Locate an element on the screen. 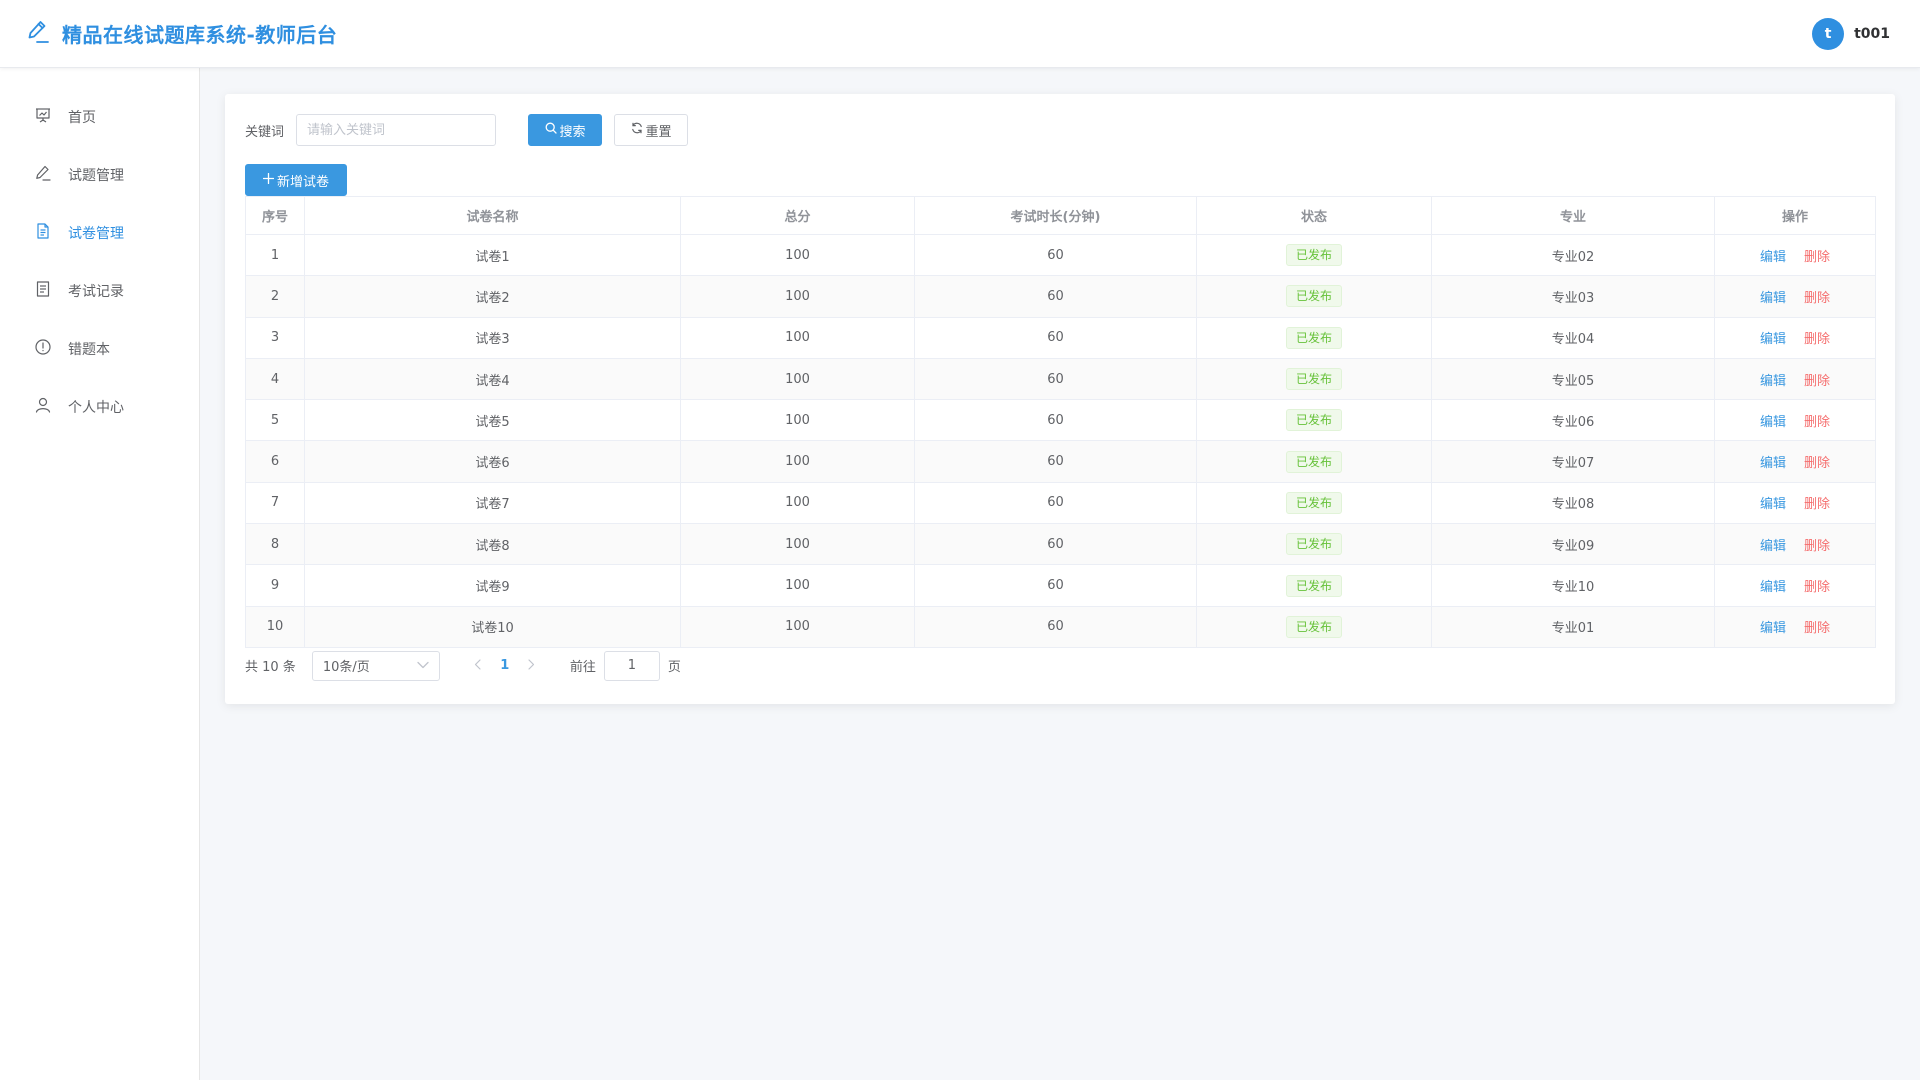  document-icon is located at coordinates (43, 233).